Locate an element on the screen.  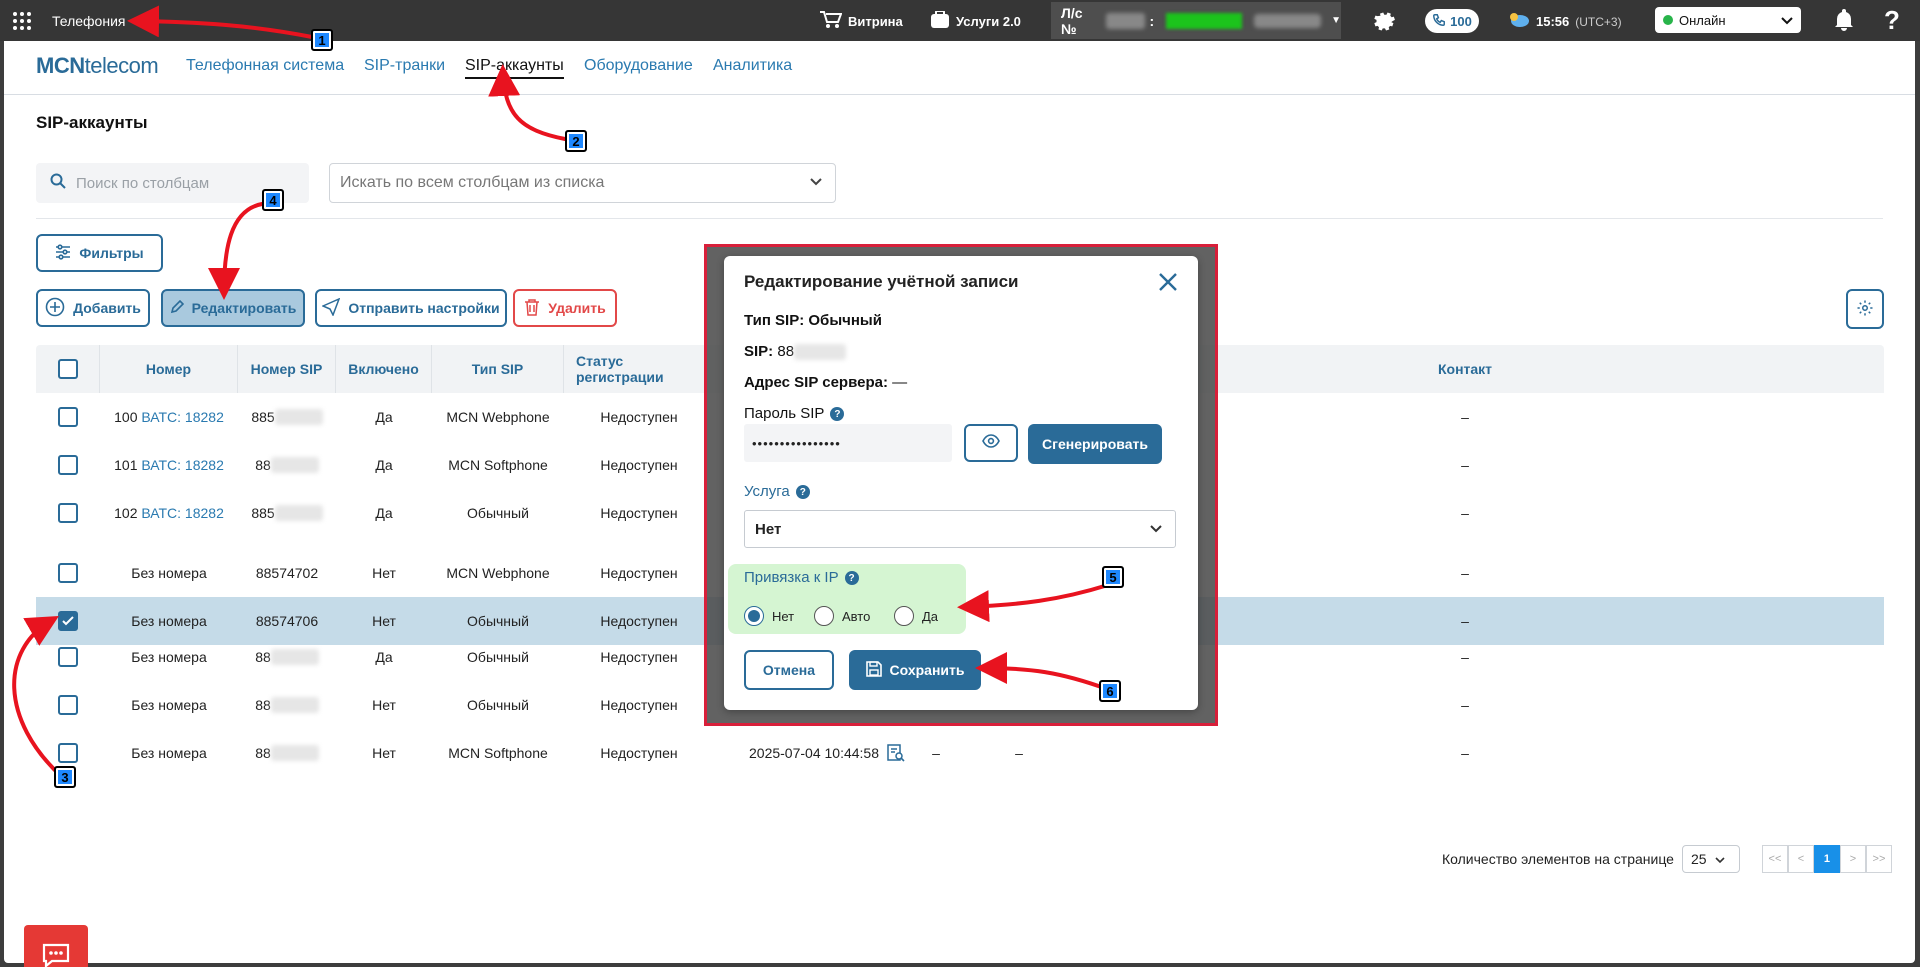
nav-equipment: Оборудование is located at coordinates (638, 66).